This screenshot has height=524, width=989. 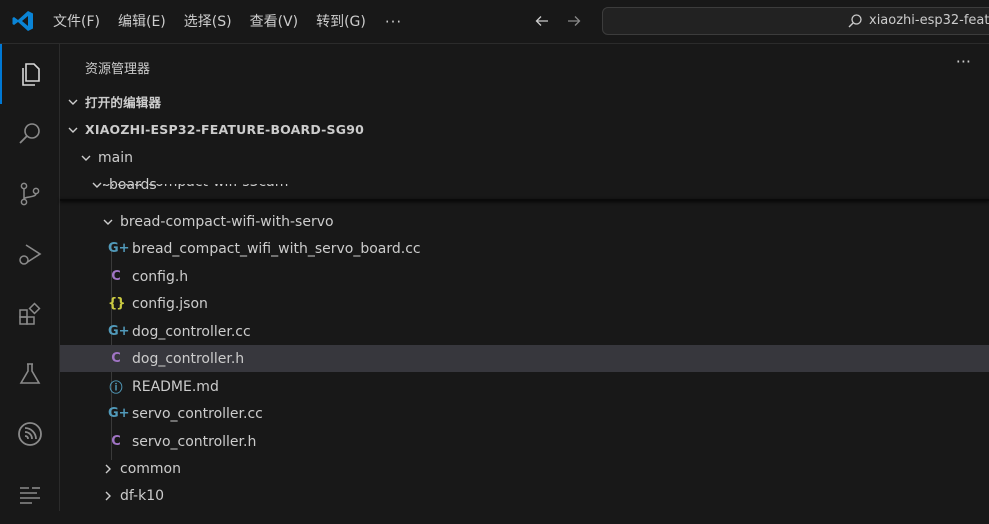 What do you see at coordinates (524, 200) in the screenshot?
I see `sticky-scroll-divider` at bounding box center [524, 200].